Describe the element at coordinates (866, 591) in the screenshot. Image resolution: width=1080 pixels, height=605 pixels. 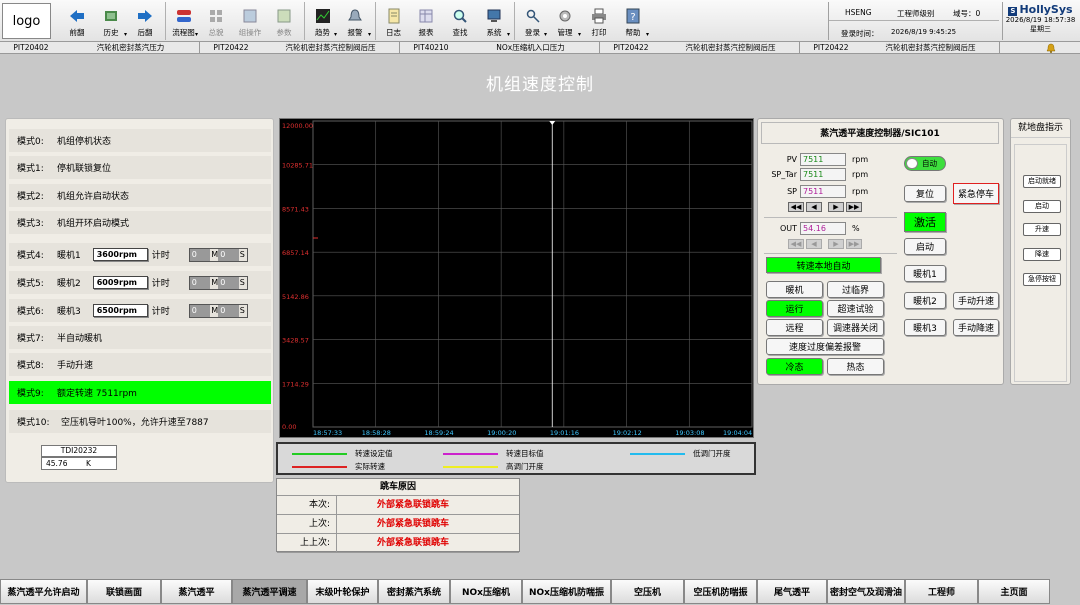
I see `nav-button: 密封空气及润滑油` at that location.